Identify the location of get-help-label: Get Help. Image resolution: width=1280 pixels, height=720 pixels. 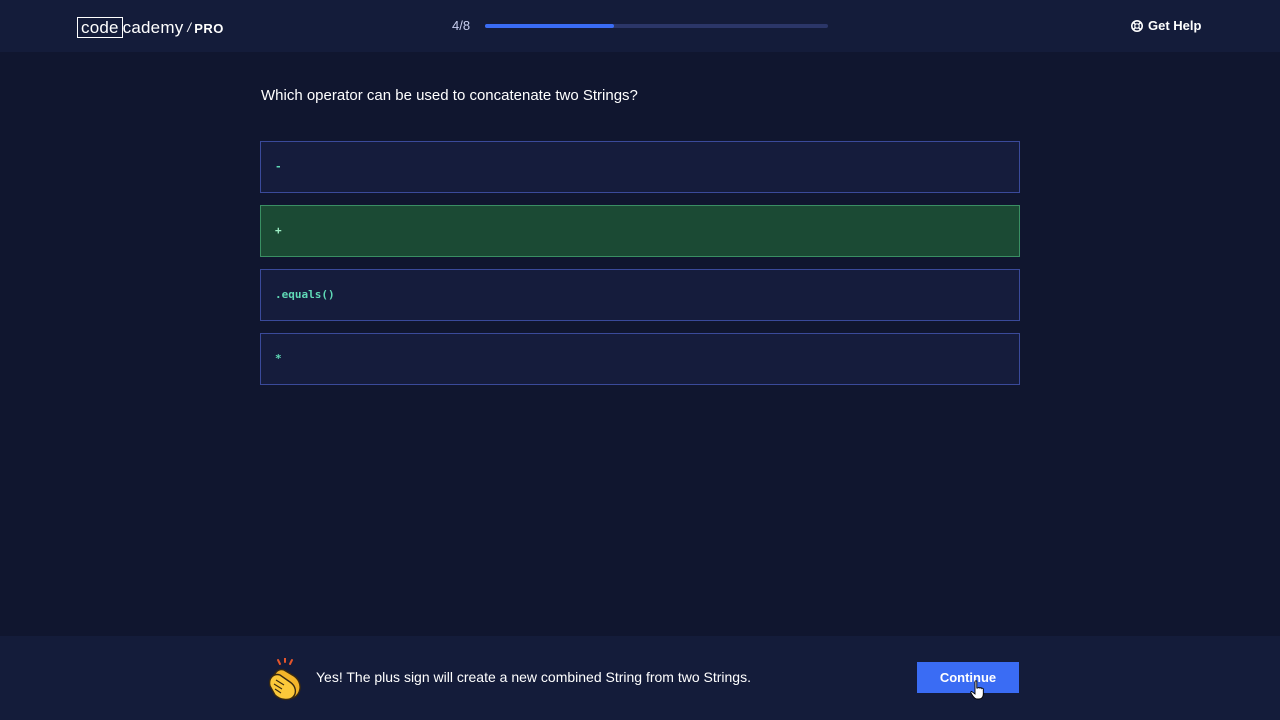
(1175, 25).